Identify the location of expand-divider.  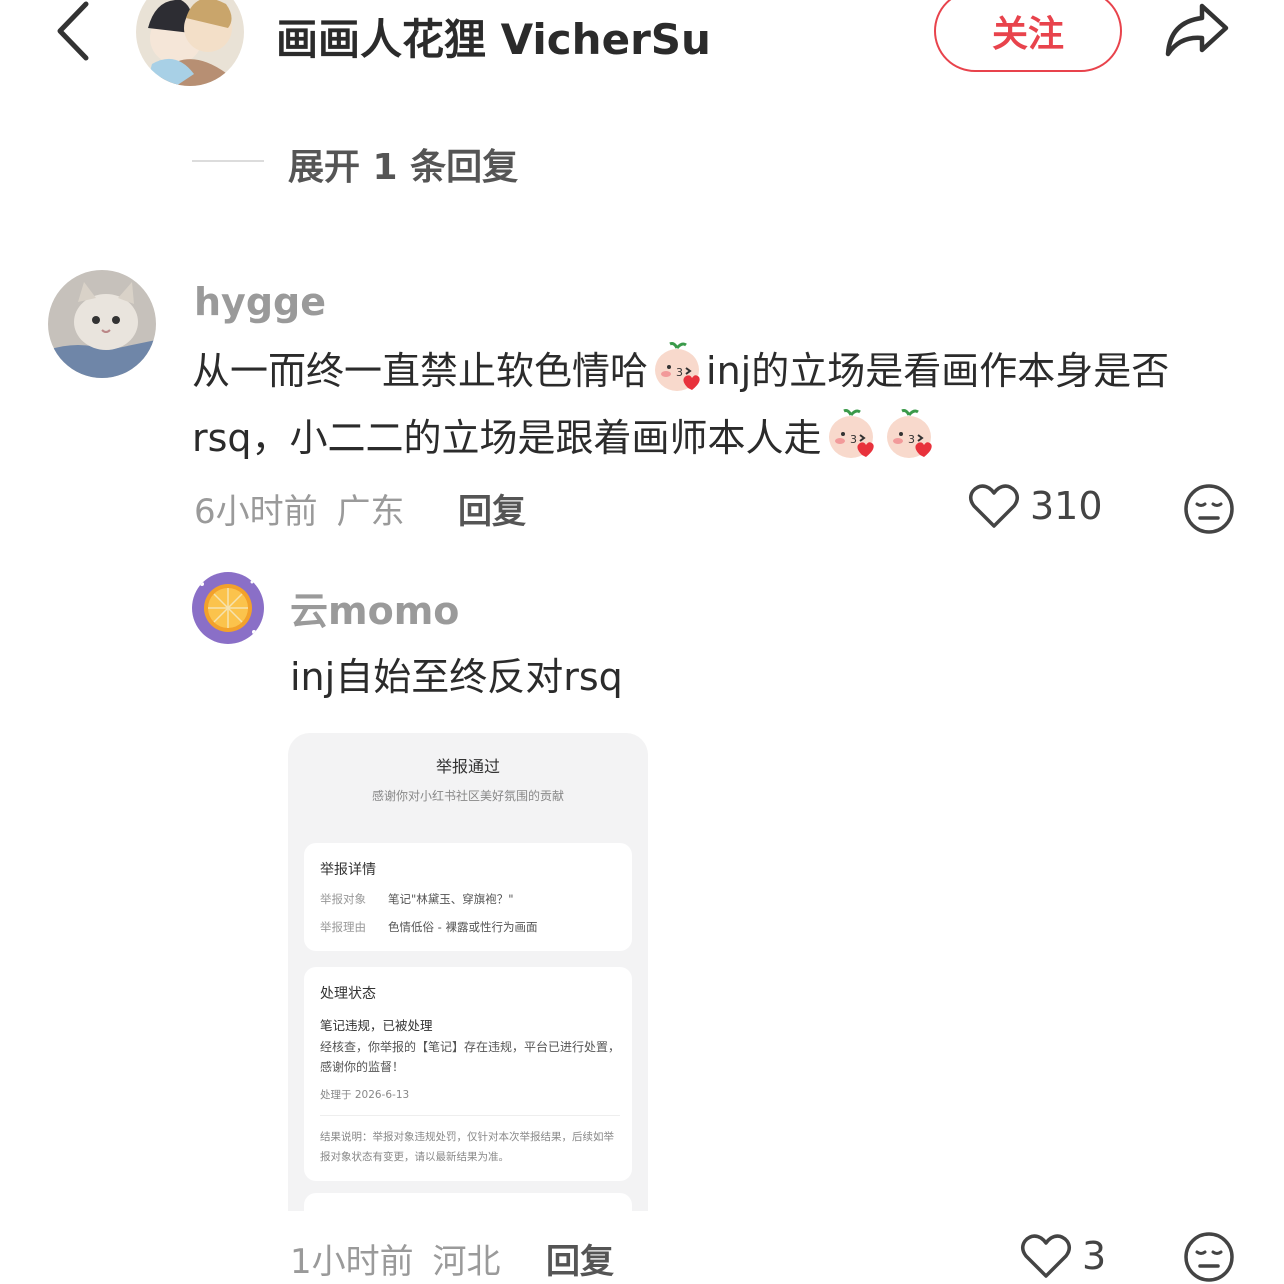
(228, 161).